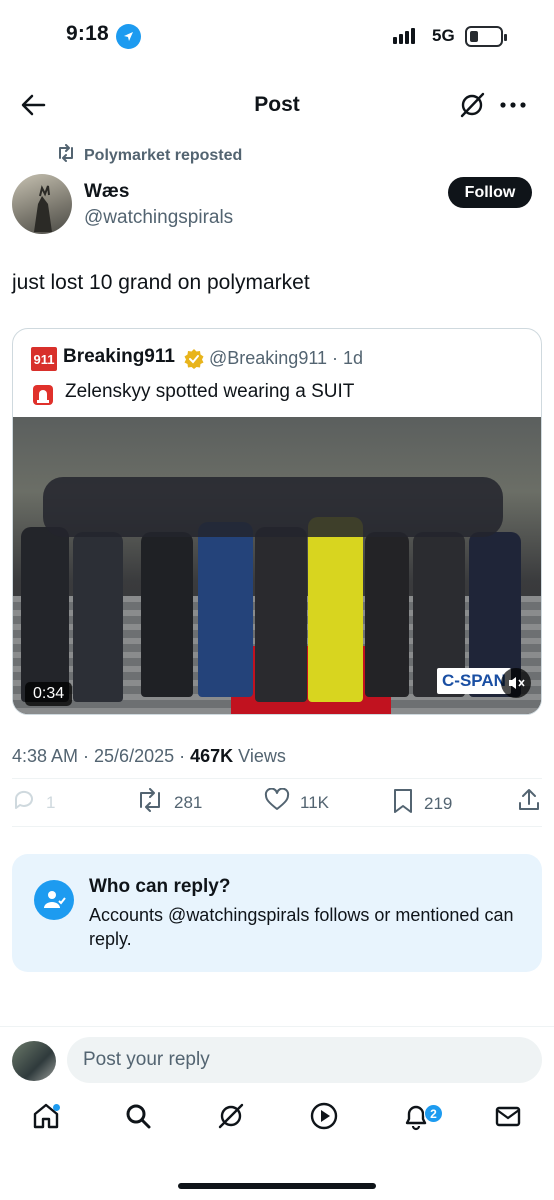 The width and height of the screenshot is (554, 1200). What do you see at coordinates (516, 683) in the screenshot?
I see `mute-icon` at bounding box center [516, 683].